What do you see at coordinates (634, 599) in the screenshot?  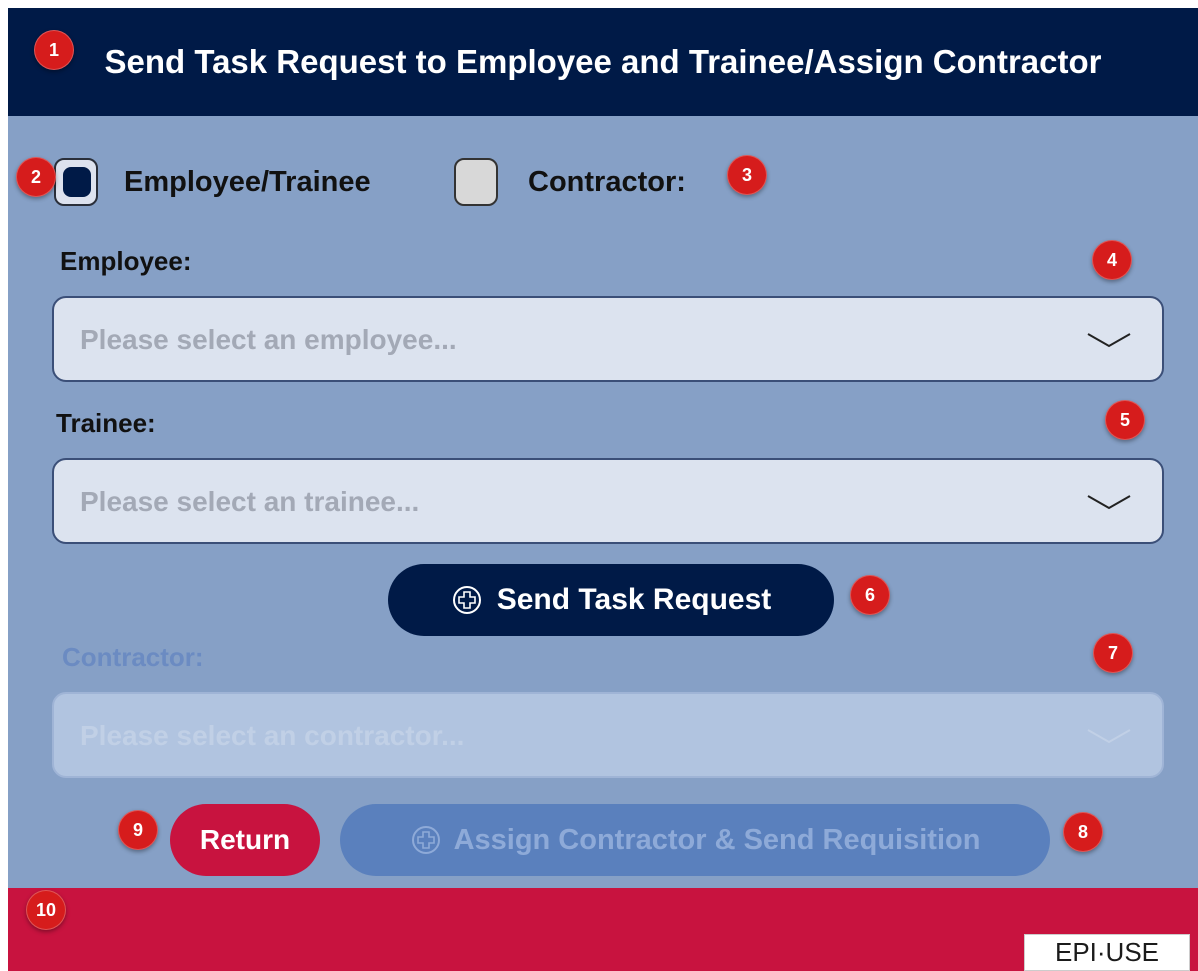 I see `send-task-request-label: Send Task Request` at bounding box center [634, 599].